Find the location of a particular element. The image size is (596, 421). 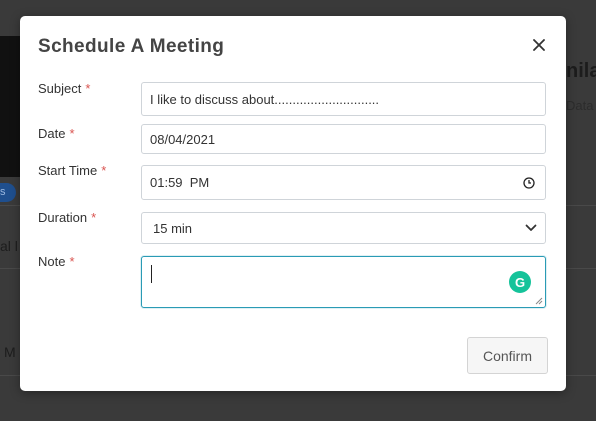

date-value: 08/04/2021 is located at coordinates (183, 139).